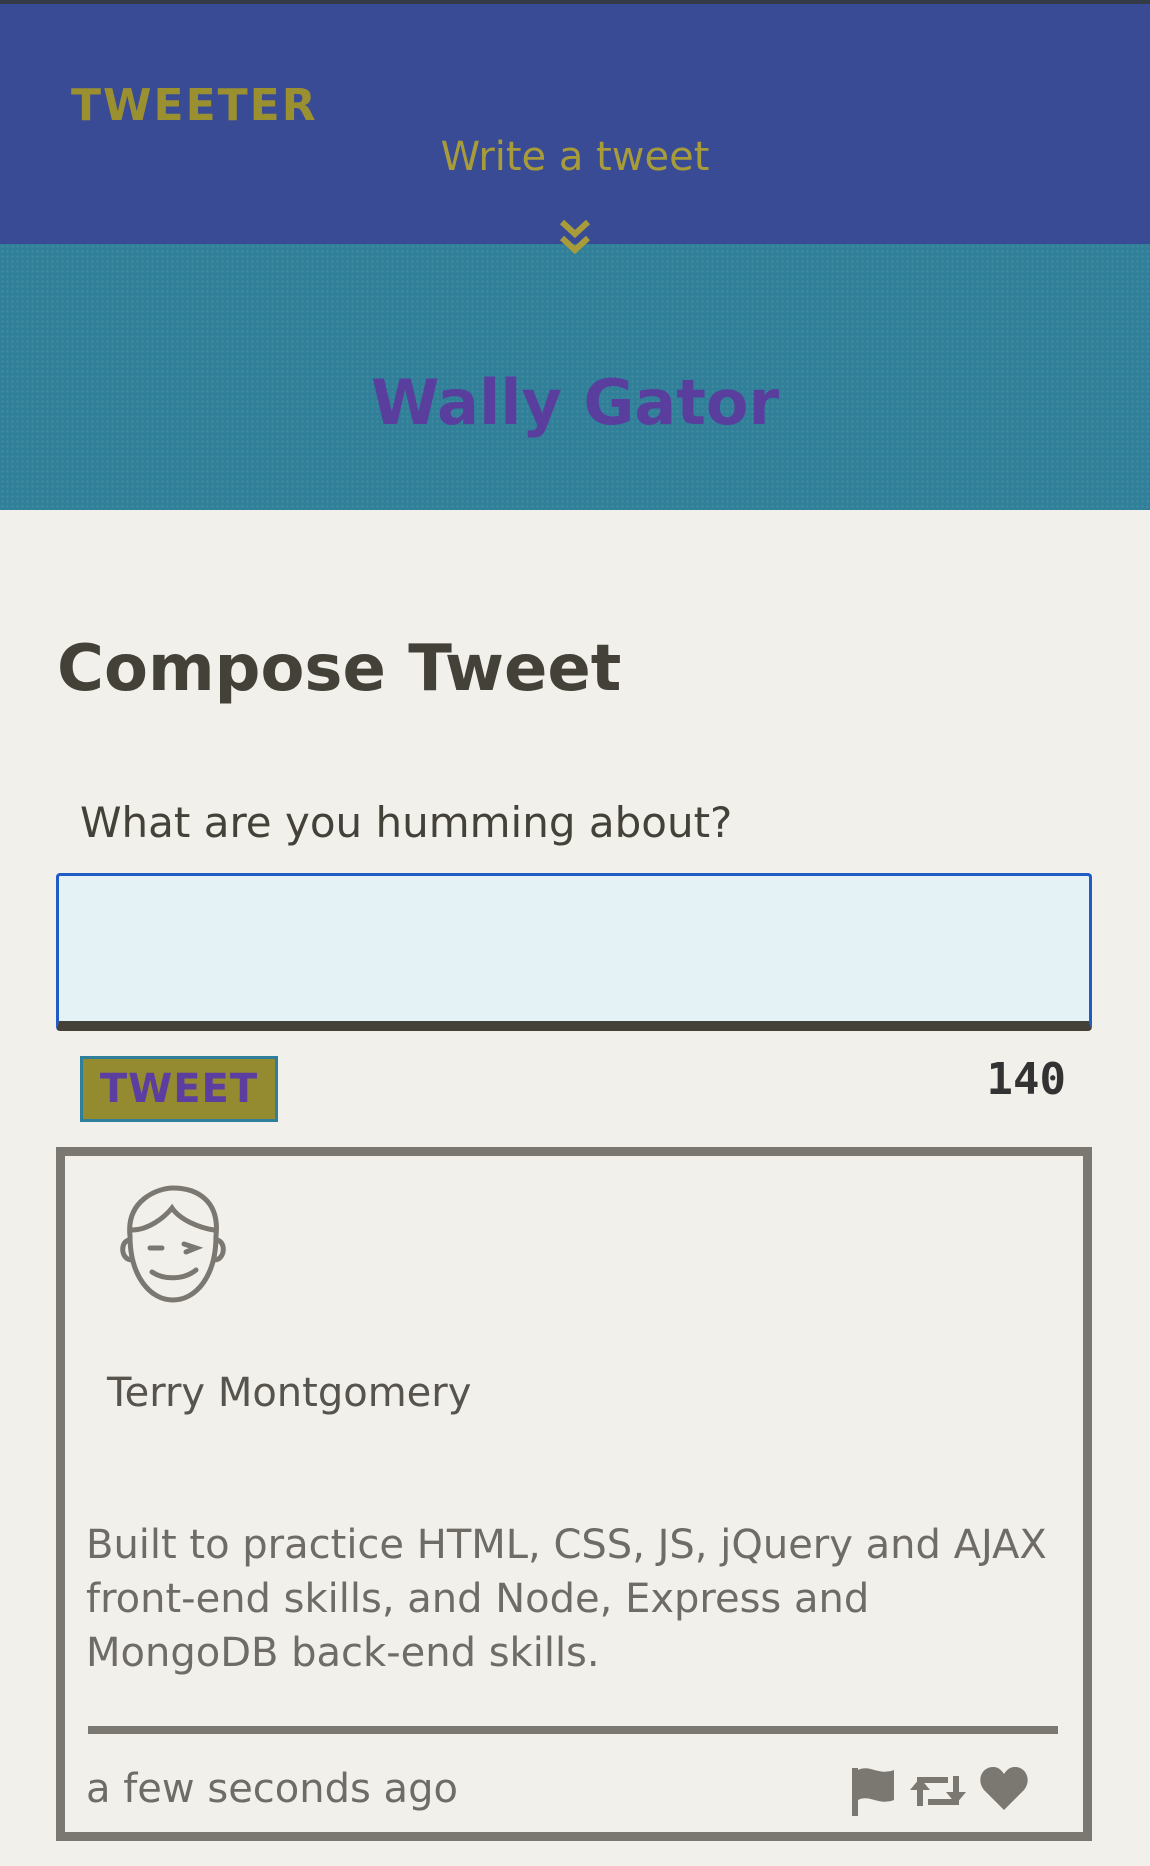  I want to click on flag-icon, so click(873, 1791).